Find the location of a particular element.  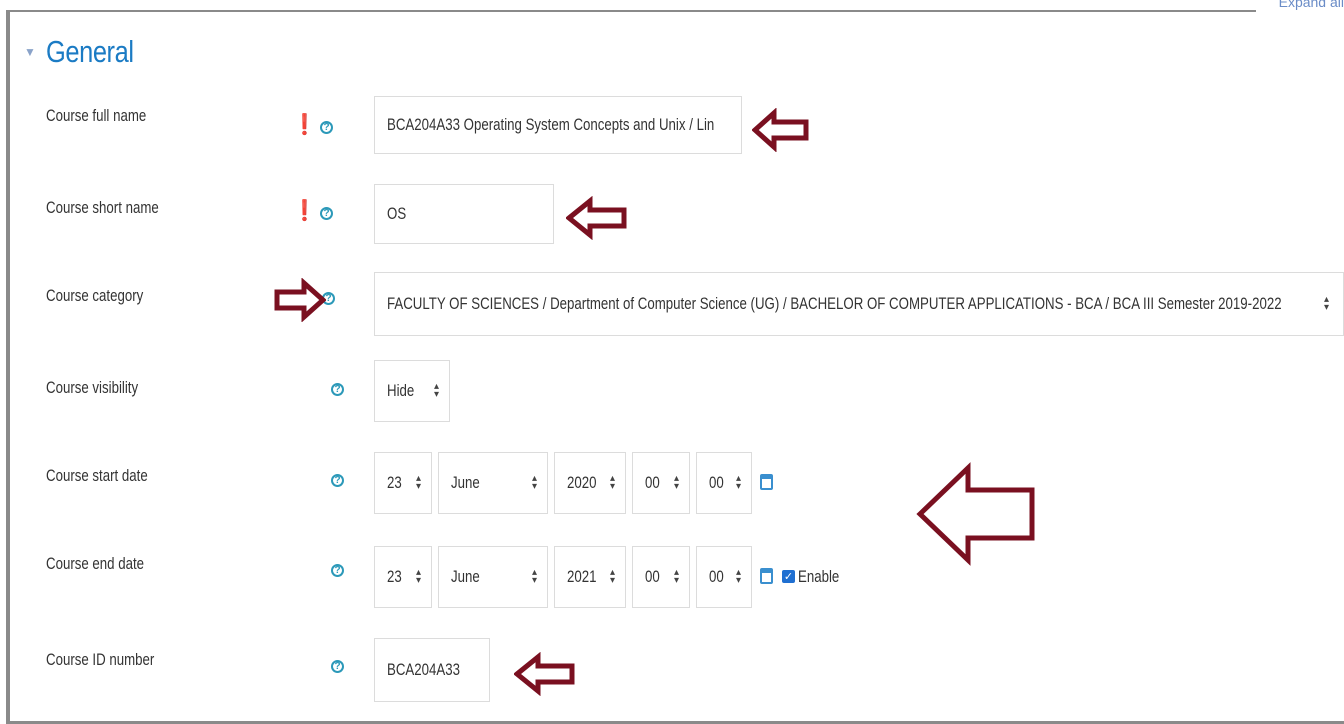

start-hour-select: 00 ▴ ▾ is located at coordinates (661, 483).